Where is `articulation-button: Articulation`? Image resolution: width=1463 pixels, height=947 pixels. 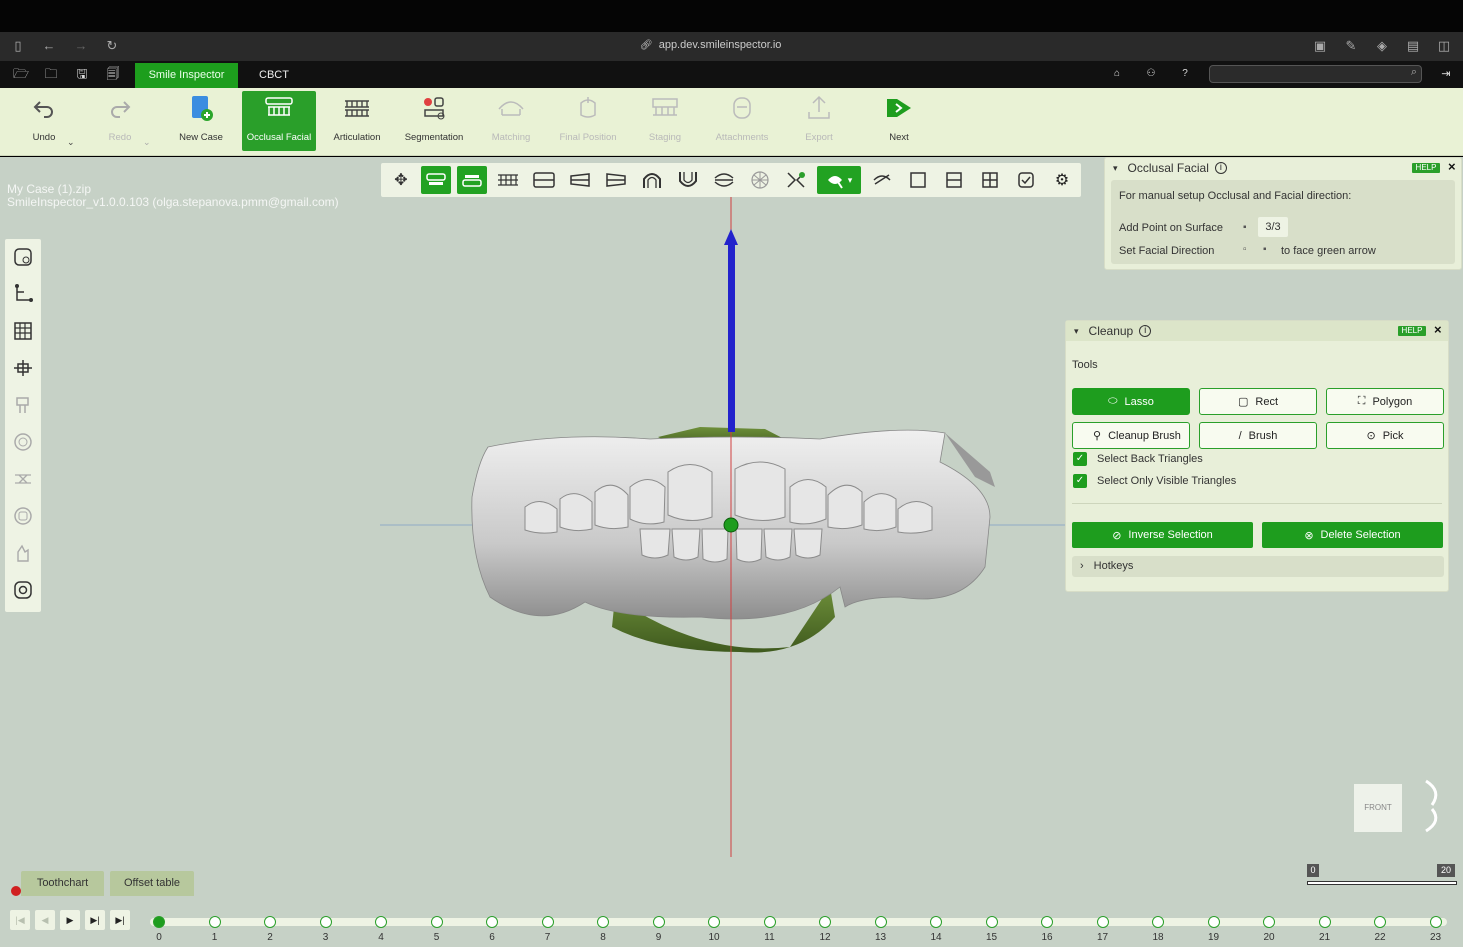 articulation-button: Articulation is located at coordinates (357, 121).